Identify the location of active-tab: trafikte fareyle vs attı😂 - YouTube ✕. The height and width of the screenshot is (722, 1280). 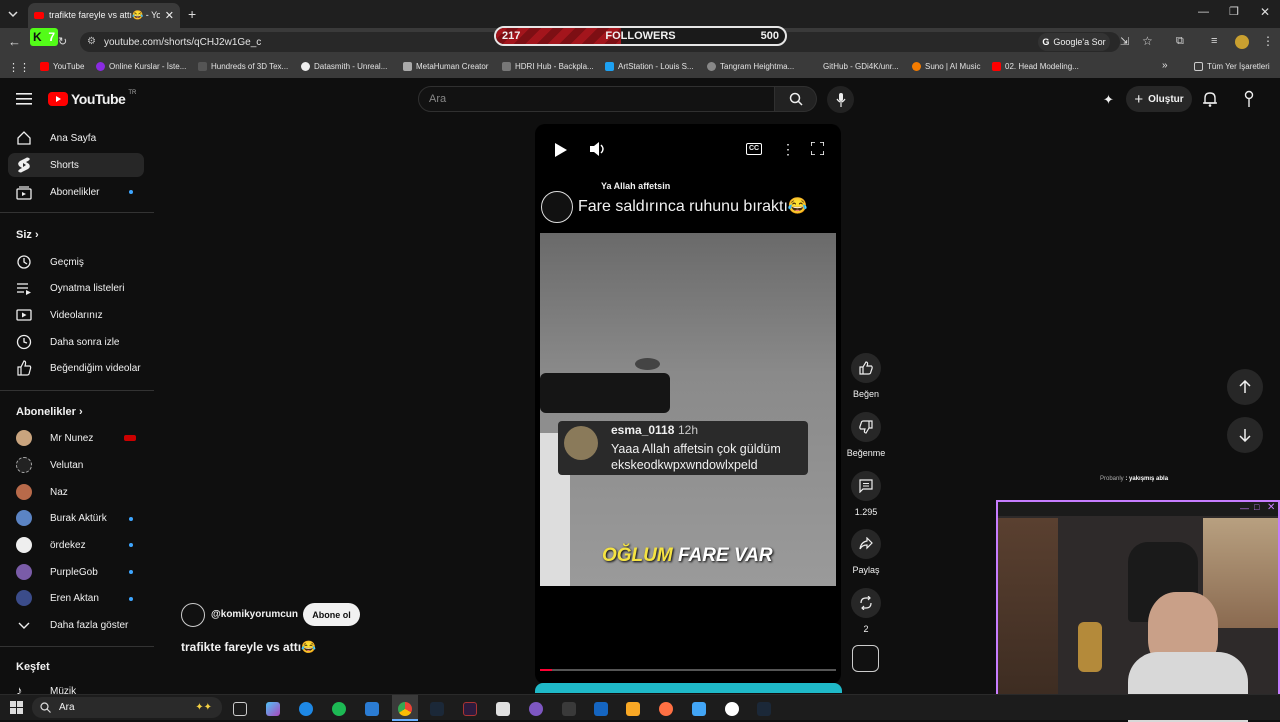
(104, 15).